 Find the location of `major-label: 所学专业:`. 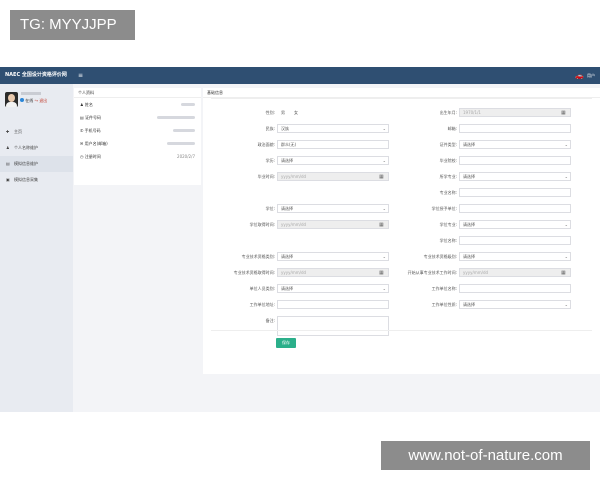

major-label: 所学专业: is located at coordinates (448, 176).